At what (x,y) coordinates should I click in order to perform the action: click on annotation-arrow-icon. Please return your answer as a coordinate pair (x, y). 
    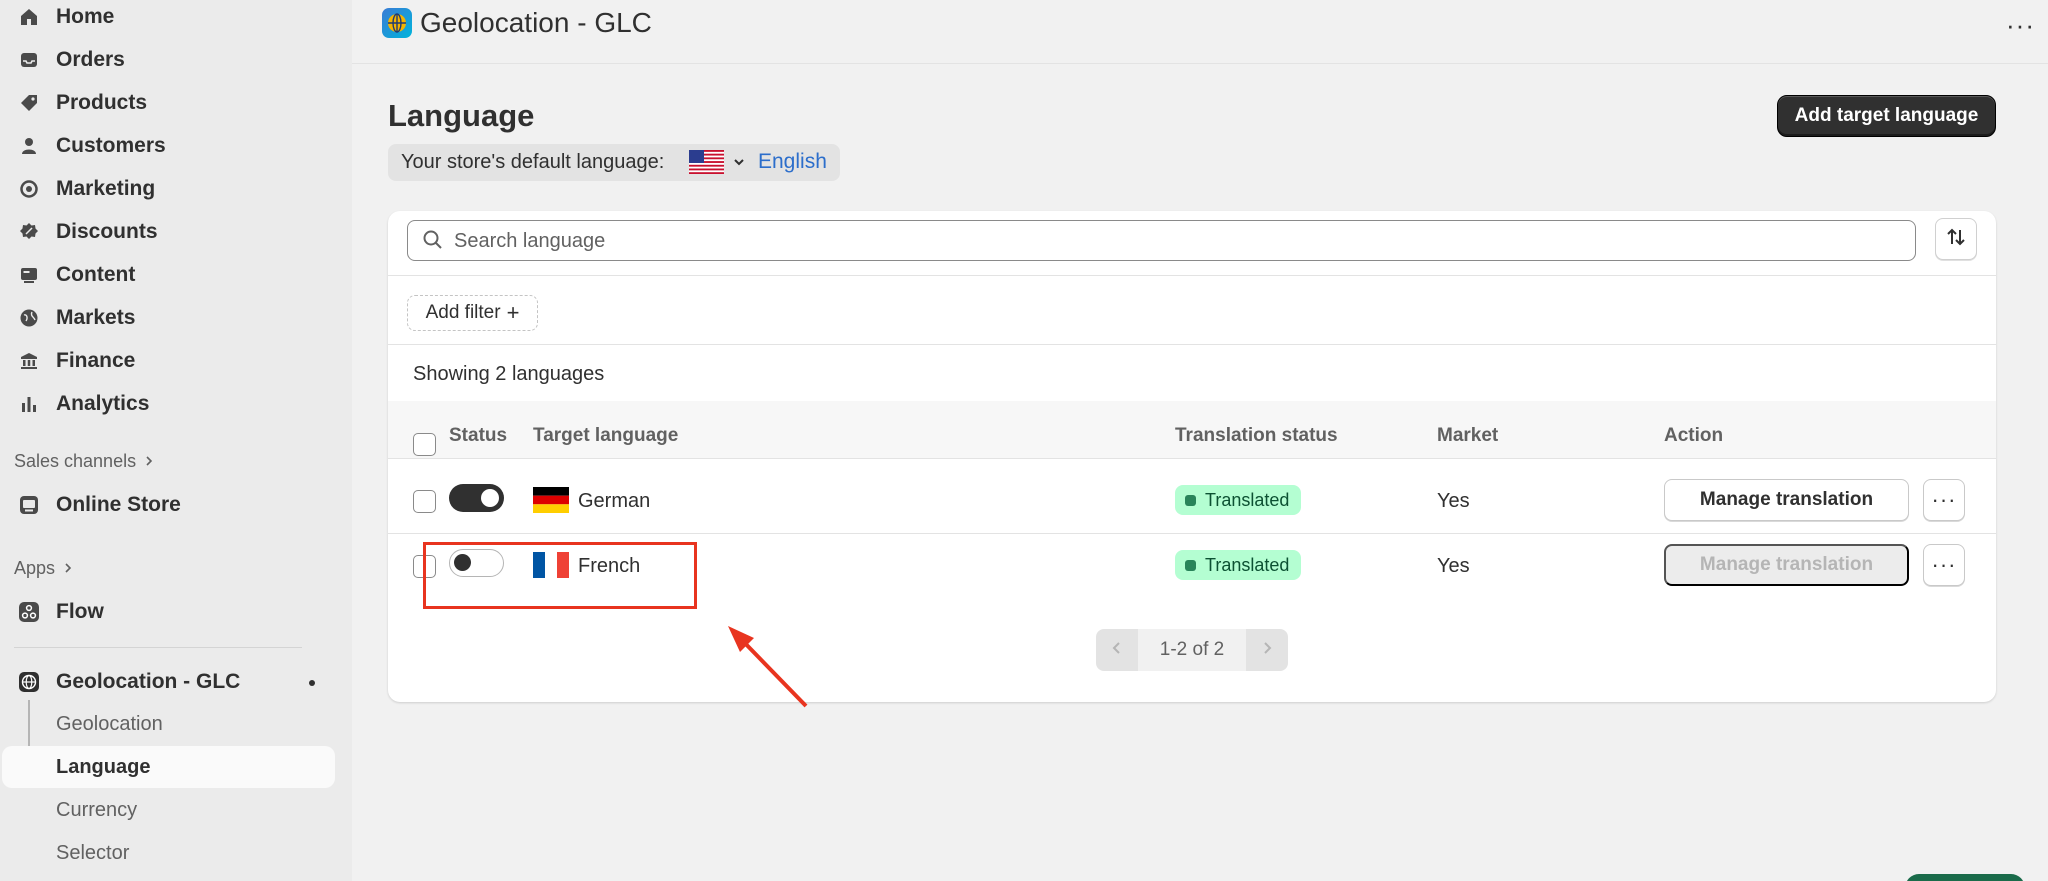
    Looking at the image, I should click on (768, 667).